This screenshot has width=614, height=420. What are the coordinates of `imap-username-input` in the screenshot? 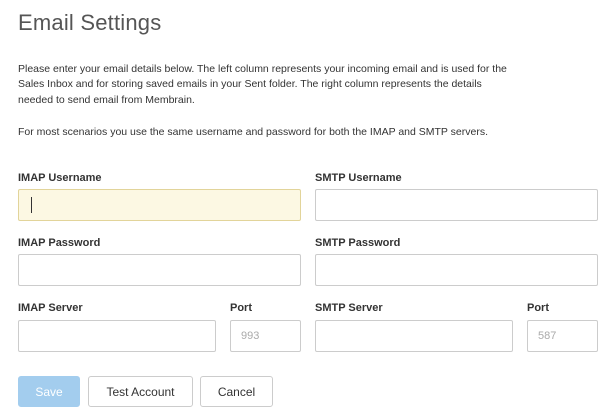 It's located at (159, 205).